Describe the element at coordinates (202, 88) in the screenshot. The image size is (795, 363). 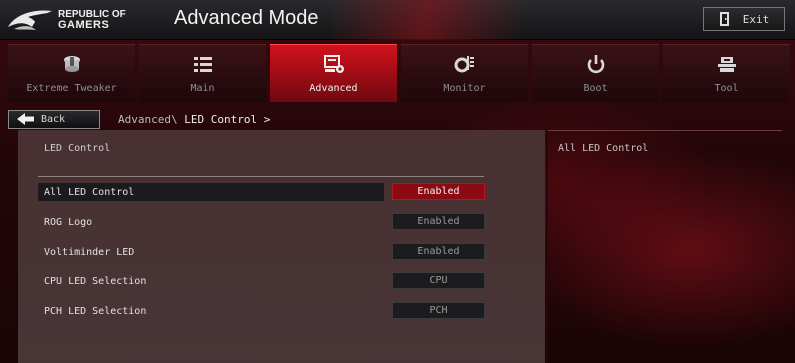
I see `tab-label: Main` at that location.